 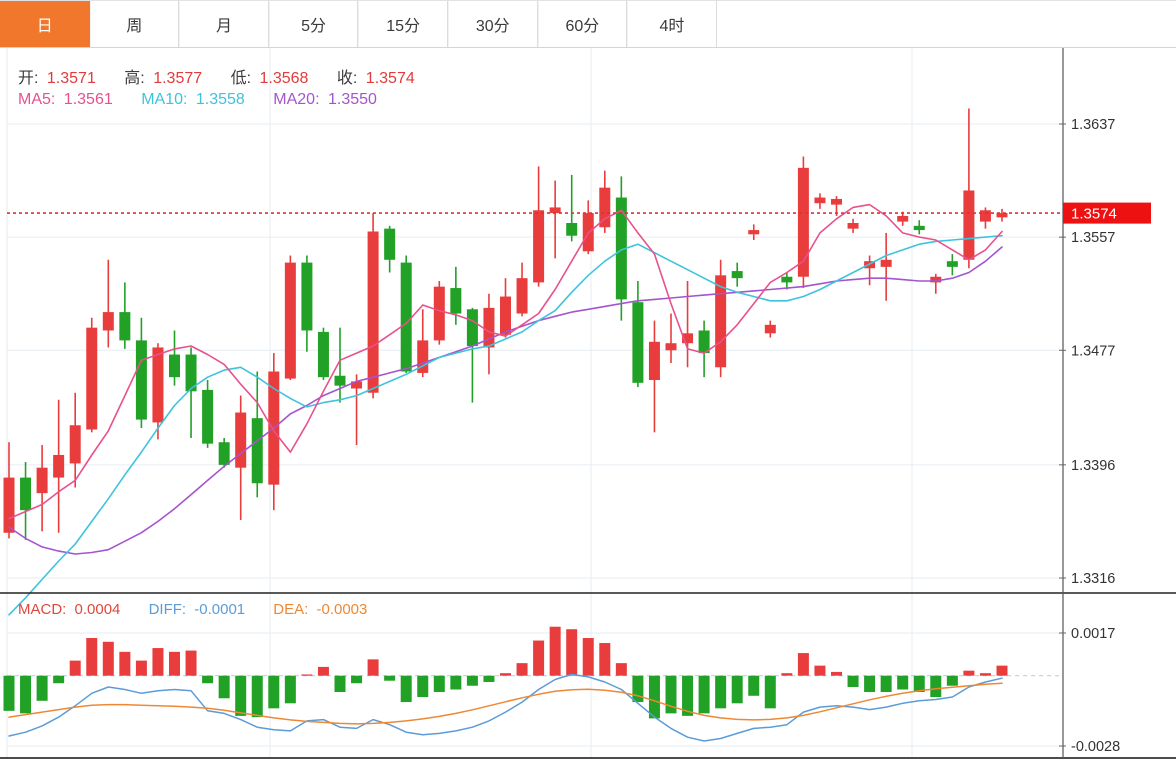 What do you see at coordinates (505, 703) in the screenshot?
I see `dea-line` at bounding box center [505, 703].